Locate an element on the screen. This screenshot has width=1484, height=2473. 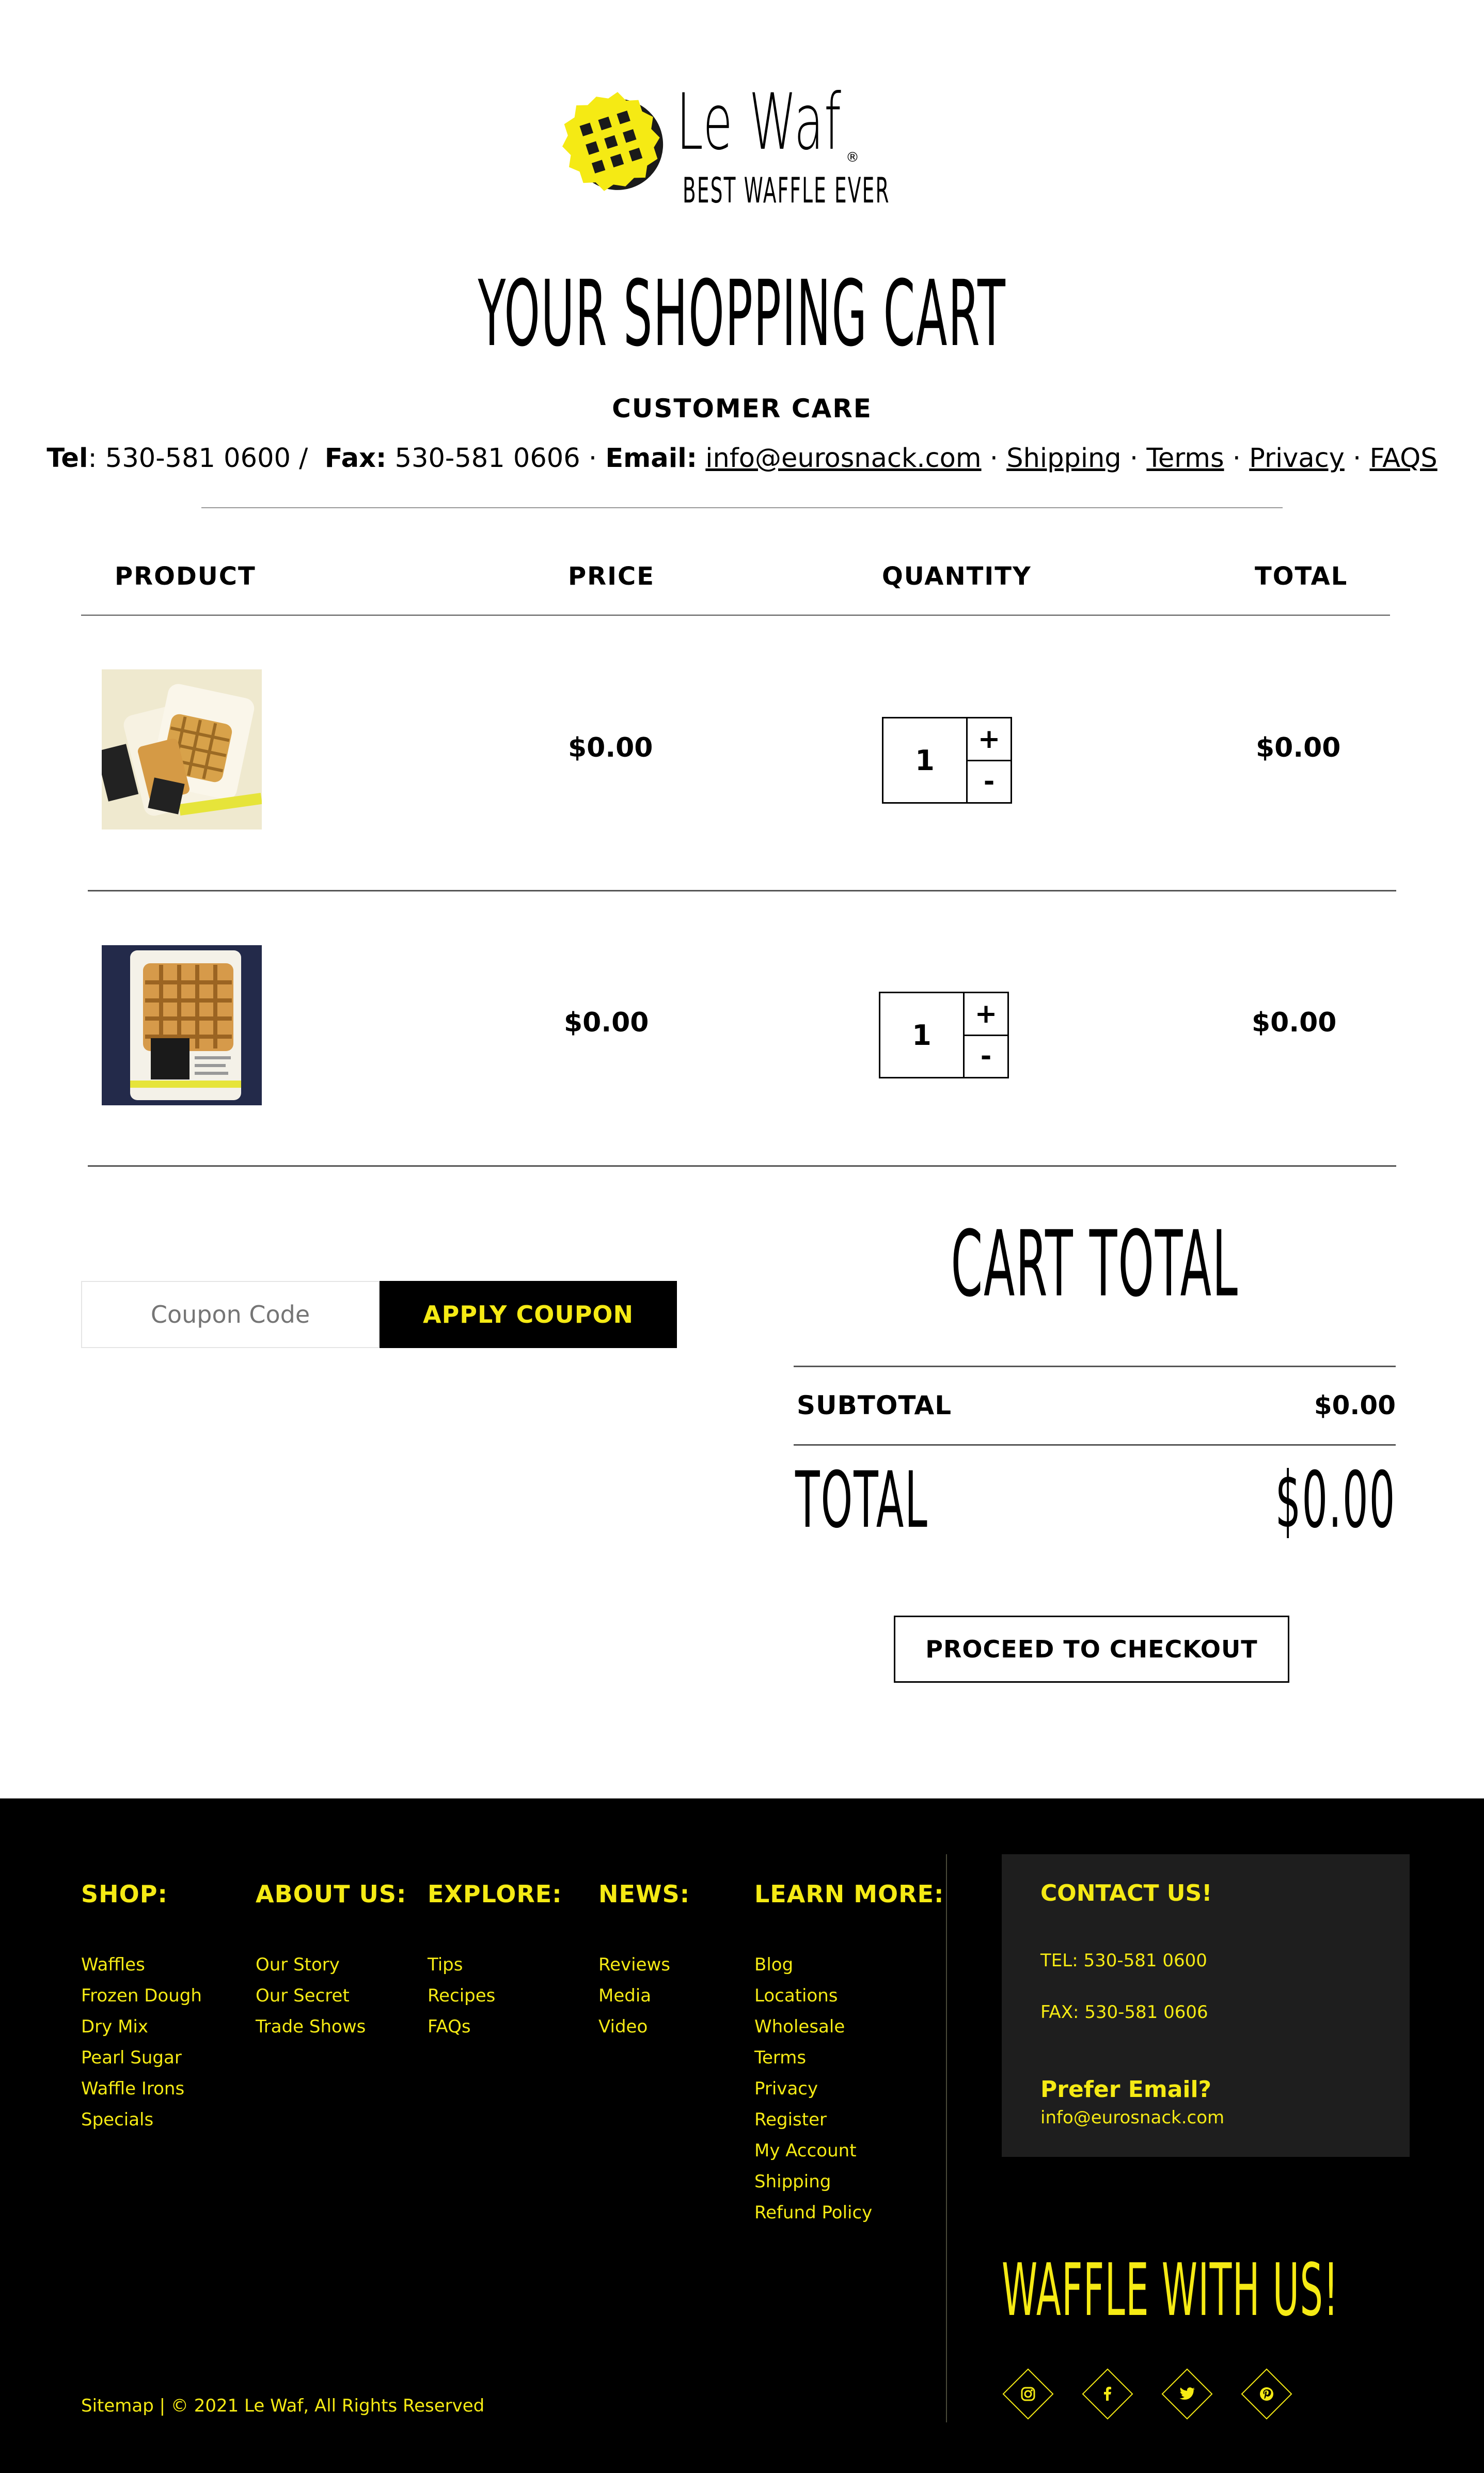
prefer-email-label: Prefer Email? is located at coordinates (1126, 2090).